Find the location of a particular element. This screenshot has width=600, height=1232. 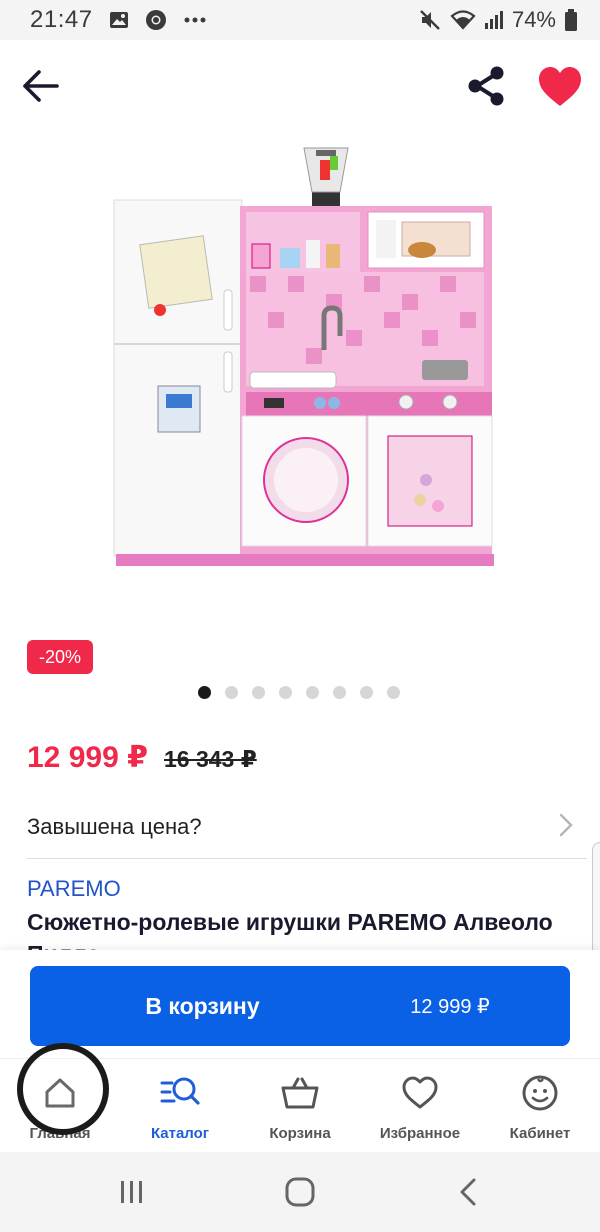

share-button is located at coordinates (486, 86).